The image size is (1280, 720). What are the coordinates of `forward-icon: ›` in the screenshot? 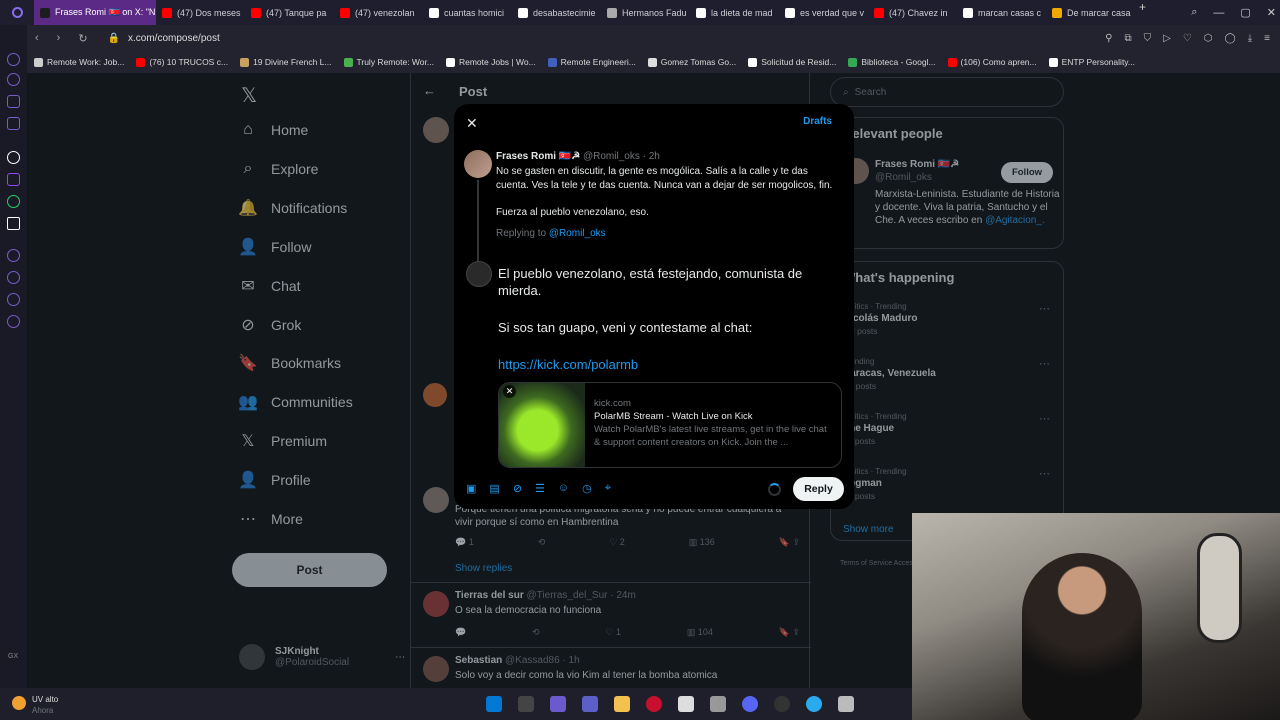 It's located at (59, 38).